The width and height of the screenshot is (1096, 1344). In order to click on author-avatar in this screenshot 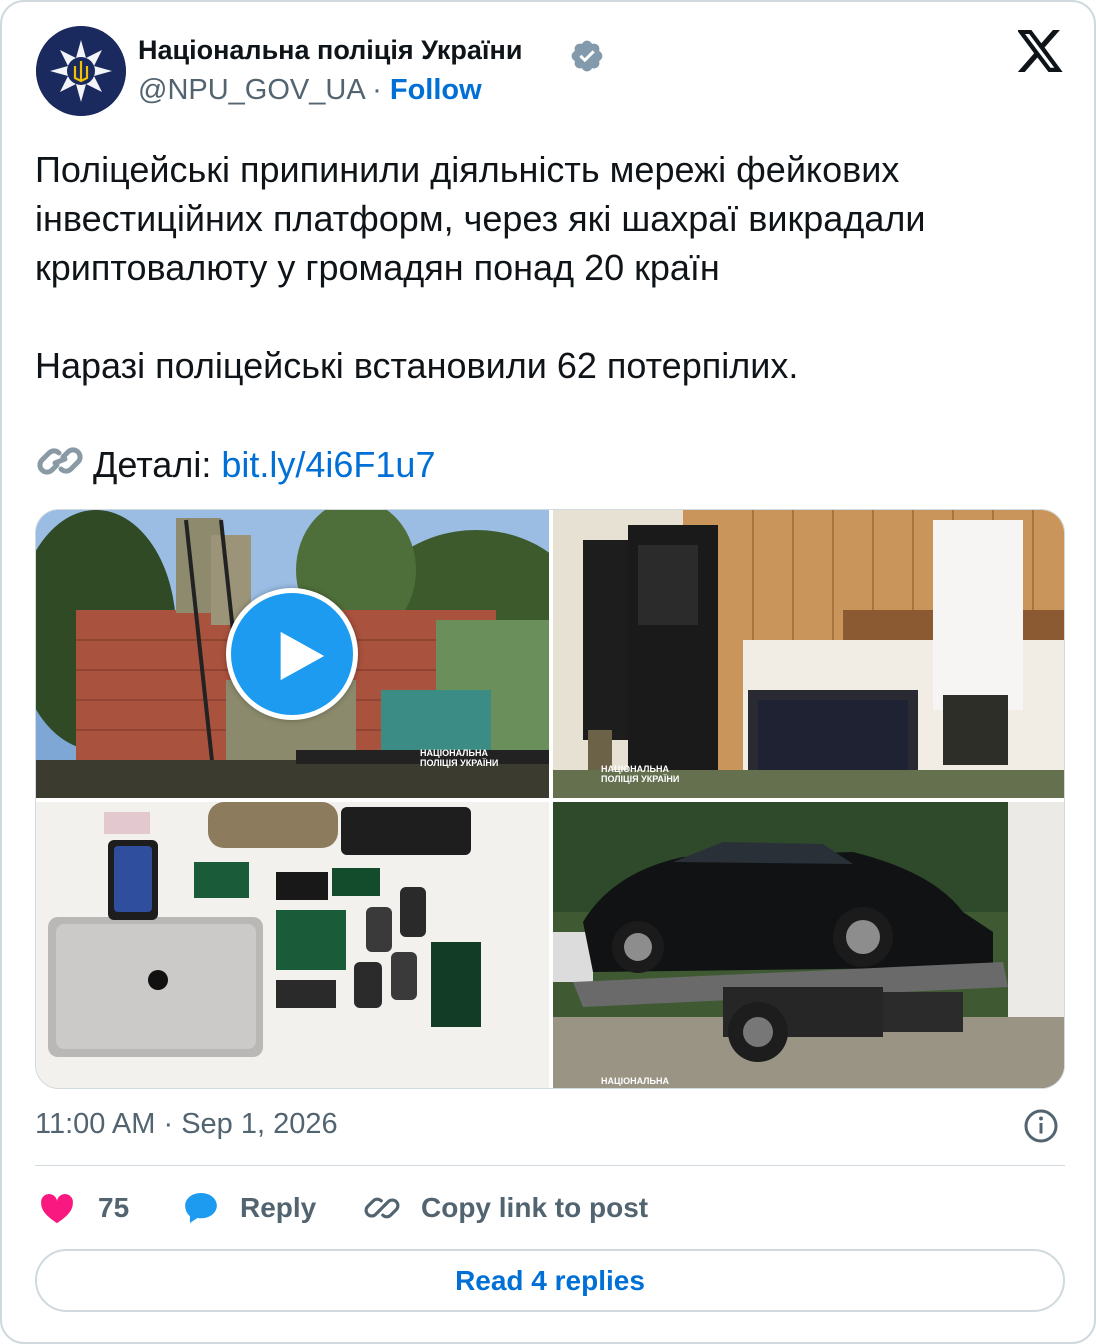, I will do `click(81, 71)`.